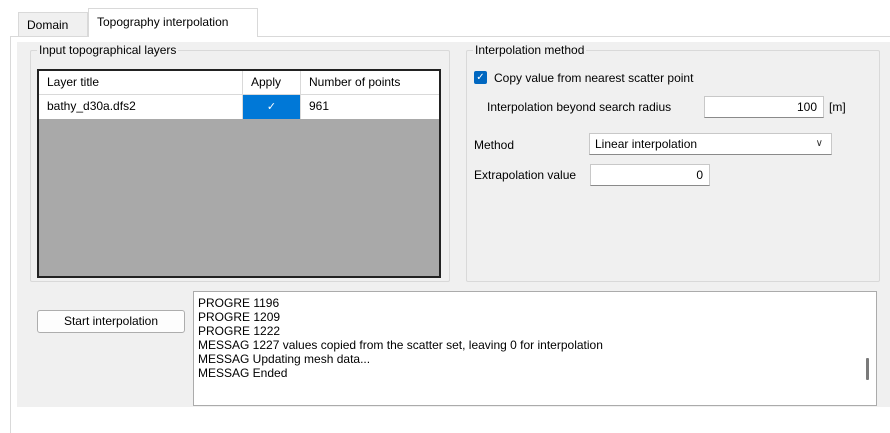  Describe the element at coordinates (593, 78) in the screenshot. I see `copy-nearest-label: Copy value from nearest scatter point` at that location.